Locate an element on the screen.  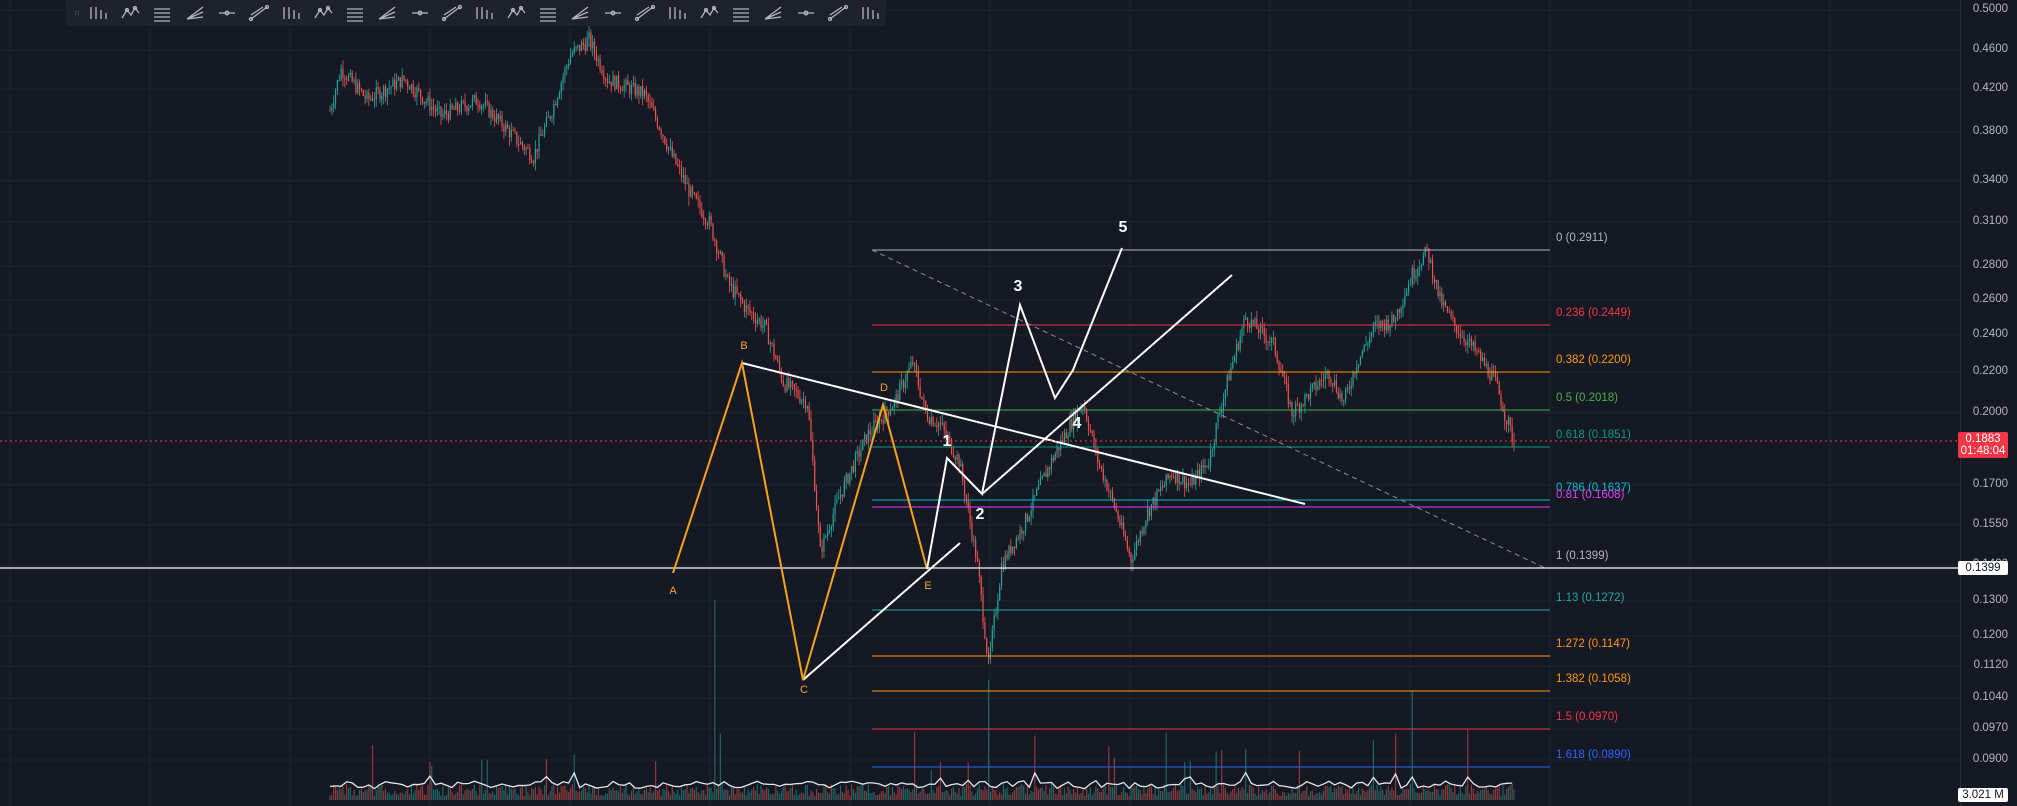
fan-icon is located at coordinates (259, 13).